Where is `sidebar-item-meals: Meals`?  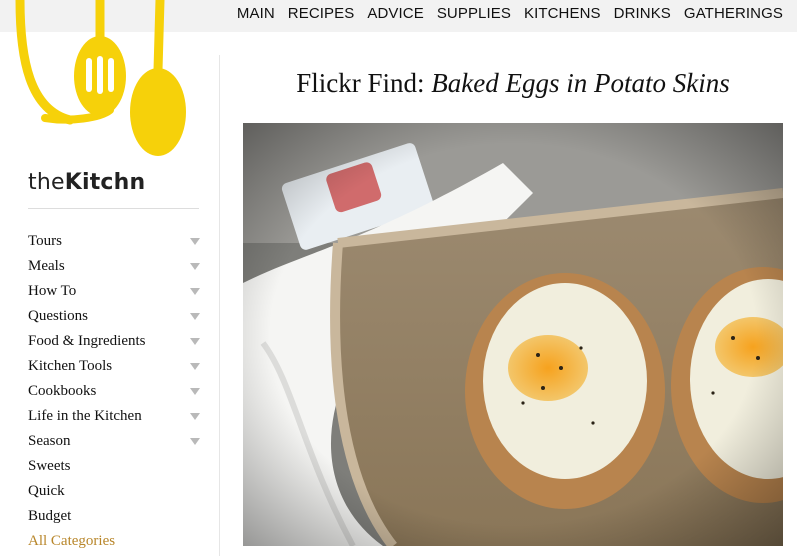 sidebar-item-meals: Meals is located at coordinates (115, 266).